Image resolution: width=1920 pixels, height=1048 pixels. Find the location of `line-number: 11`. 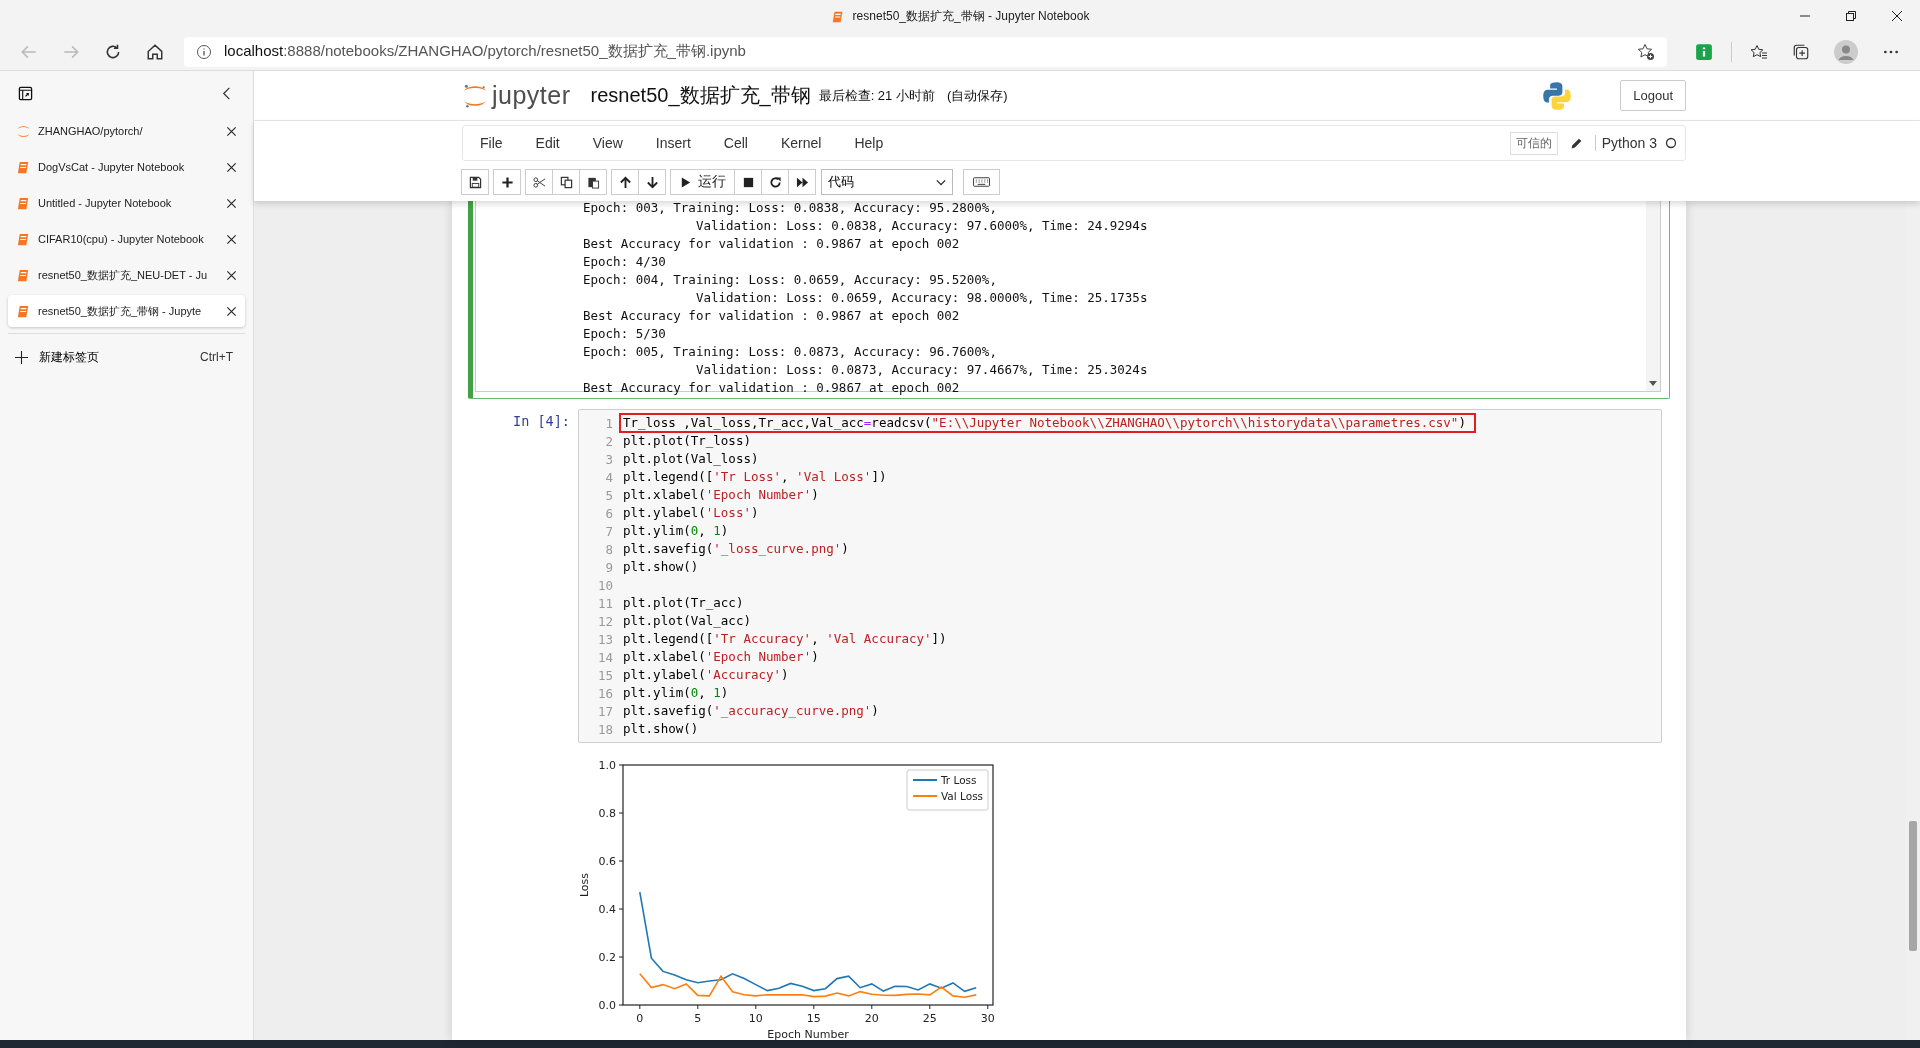

line-number: 11 is located at coordinates (605, 603).